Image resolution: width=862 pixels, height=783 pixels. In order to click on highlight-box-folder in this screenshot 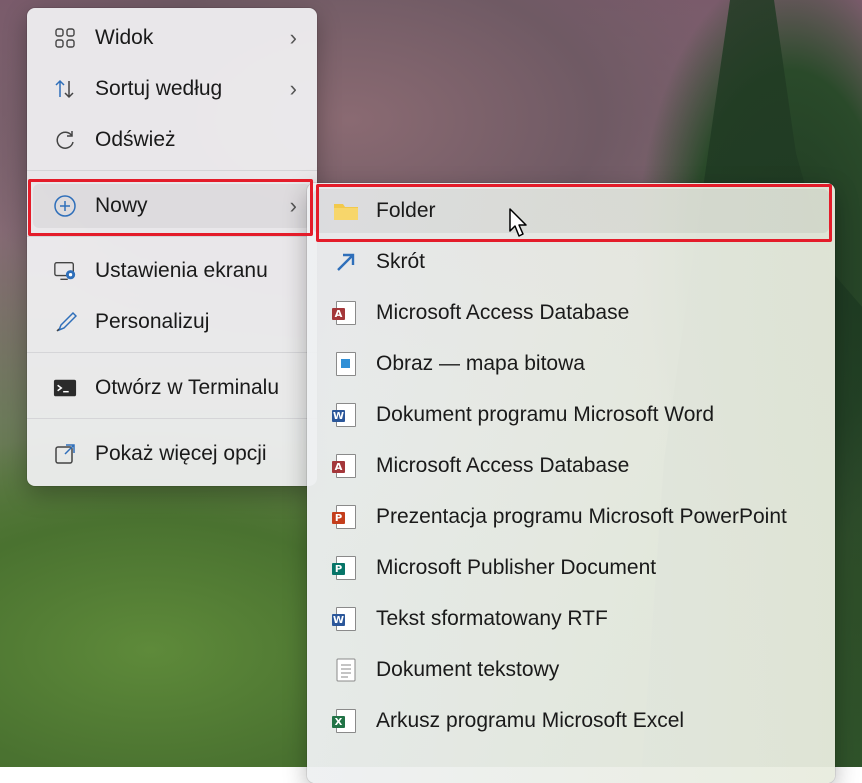, I will do `click(574, 213)`.